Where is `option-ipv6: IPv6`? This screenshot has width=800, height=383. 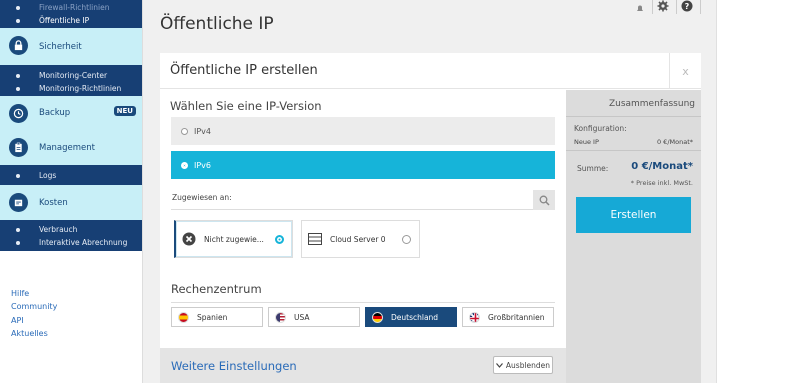 option-ipv6: IPv6 is located at coordinates (363, 165).